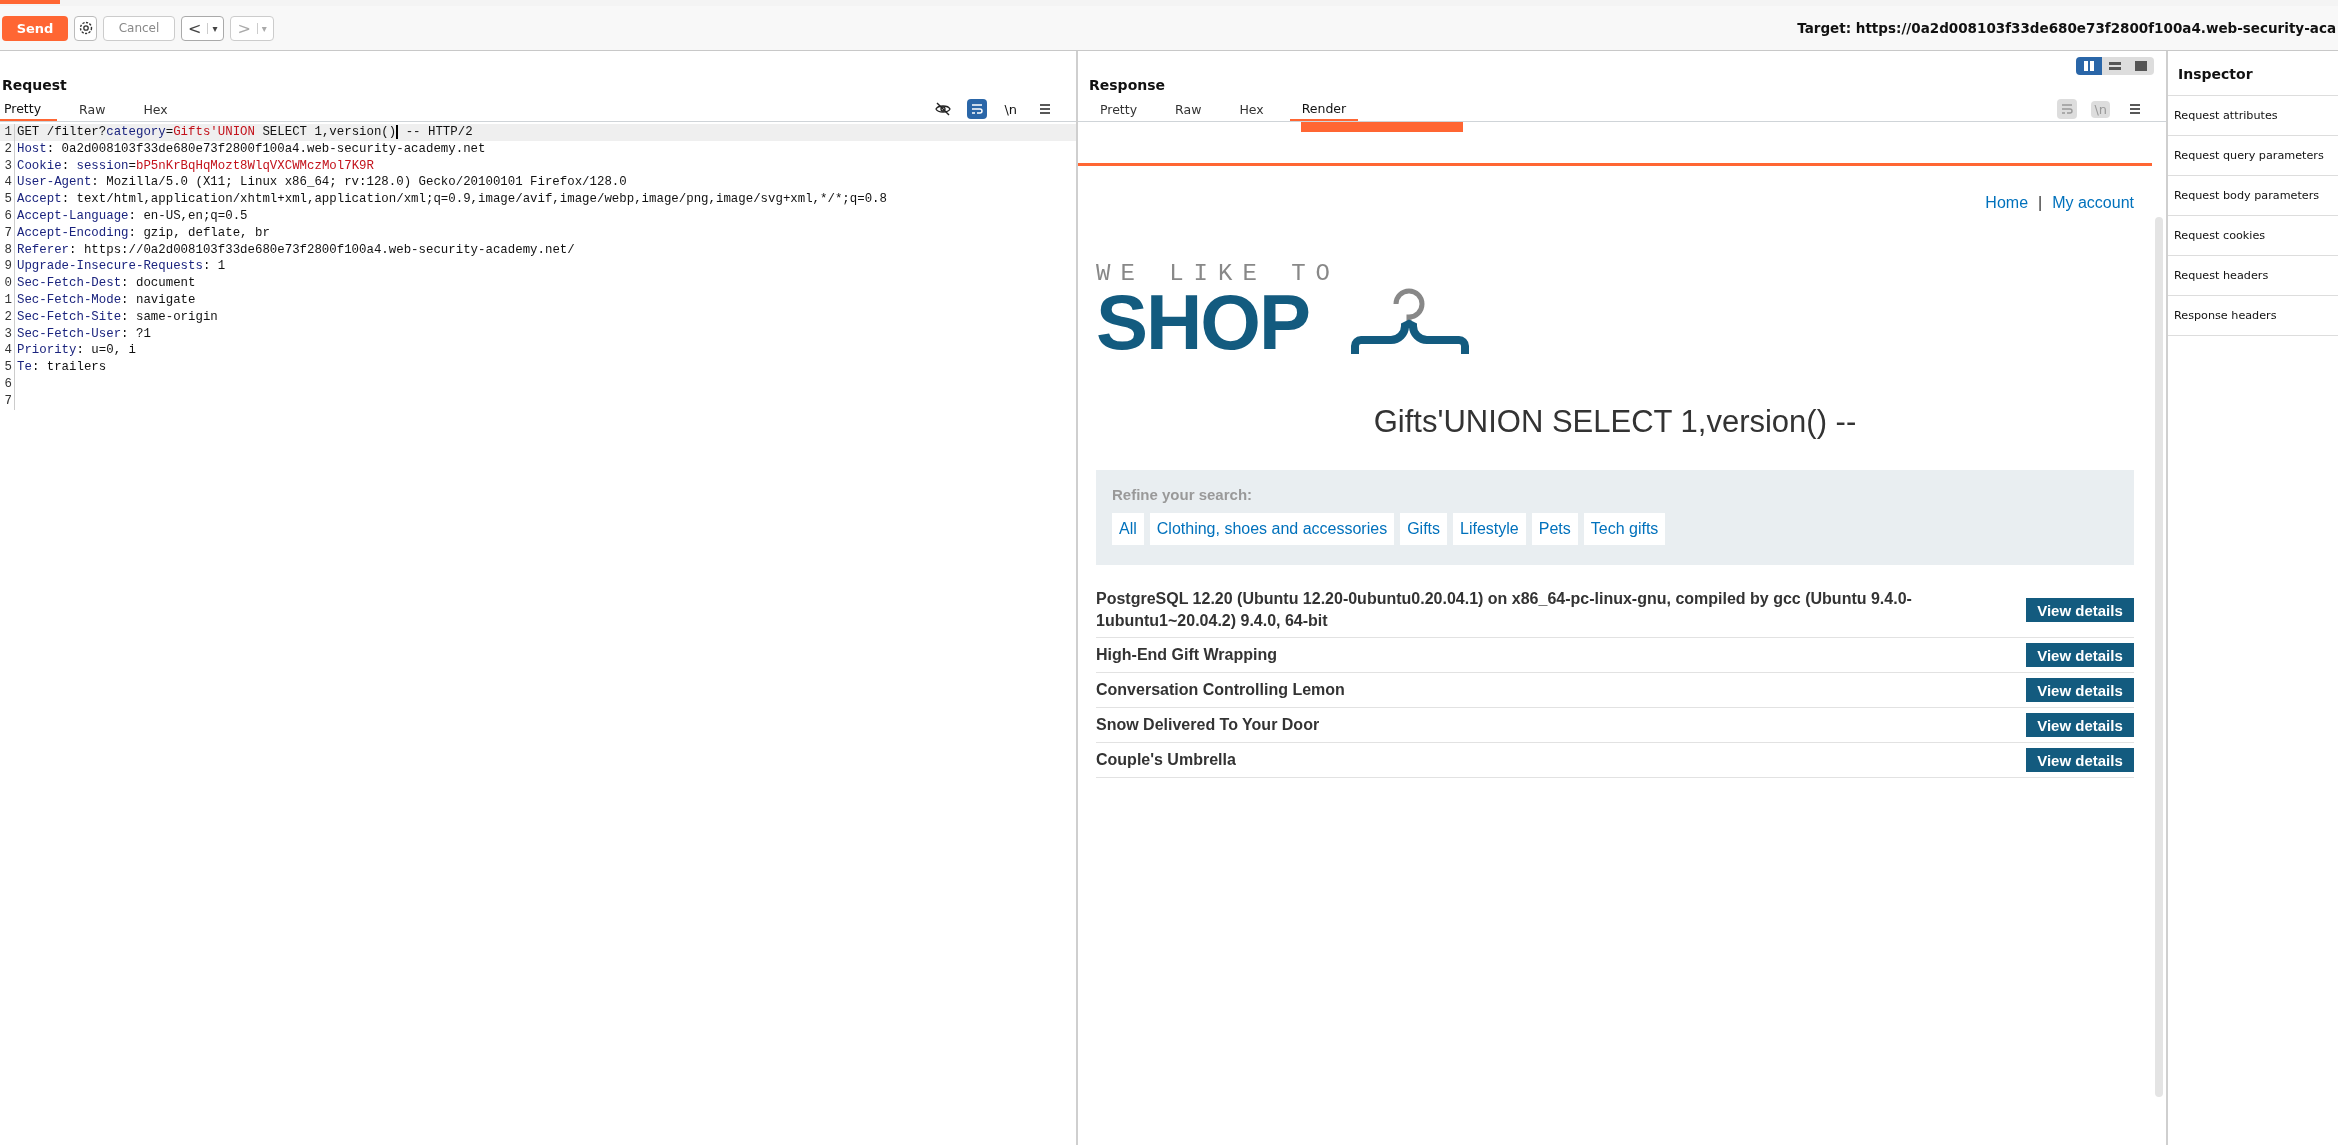 Image resolution: width=2338 pixels, height=1145 pixels. Describe the element at coordinates (132, 216) in the screenshot. I see `code-line: Accept-Language: en-US,en;q=0.5` at that location.